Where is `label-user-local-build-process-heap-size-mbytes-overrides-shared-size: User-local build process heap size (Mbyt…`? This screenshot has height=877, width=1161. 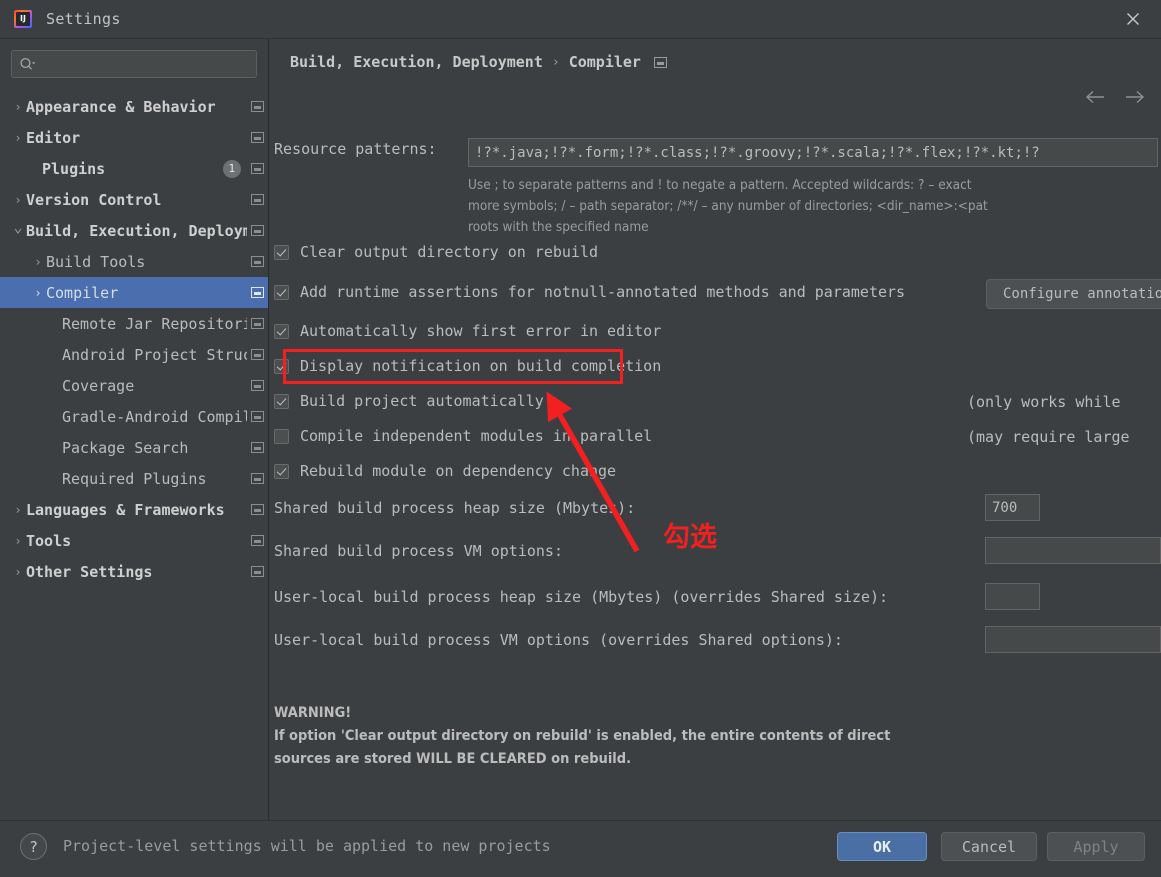
label-user-local-build-process-heap-size-mbytes-overrides-shared-size: User-local build process heap size (Mbyt… is located at coordinates (581, 597).